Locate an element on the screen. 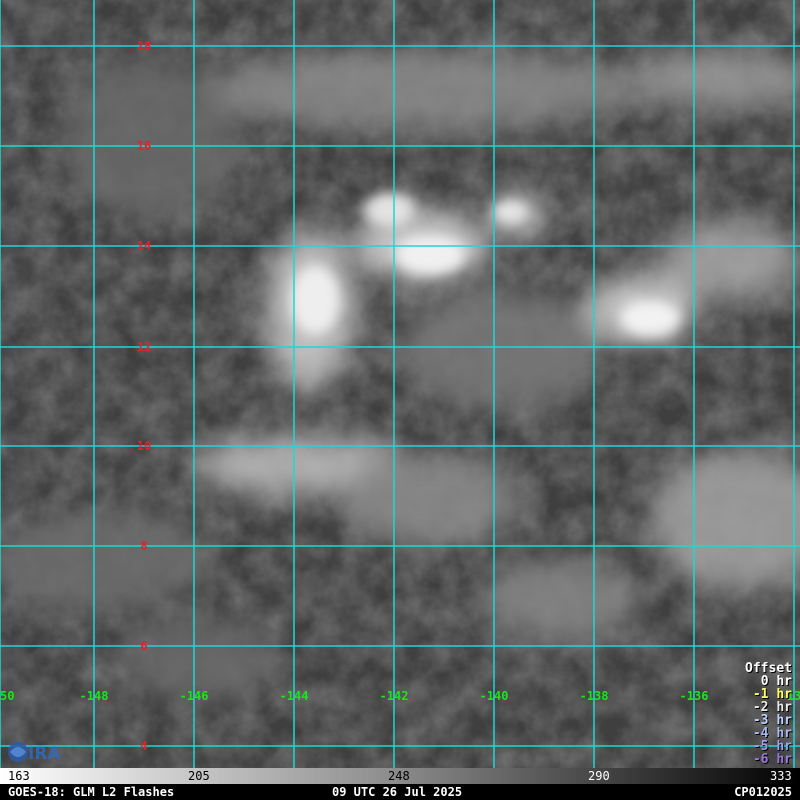  colorbar-tick-label: 248 is located at coordinates (399, 776).